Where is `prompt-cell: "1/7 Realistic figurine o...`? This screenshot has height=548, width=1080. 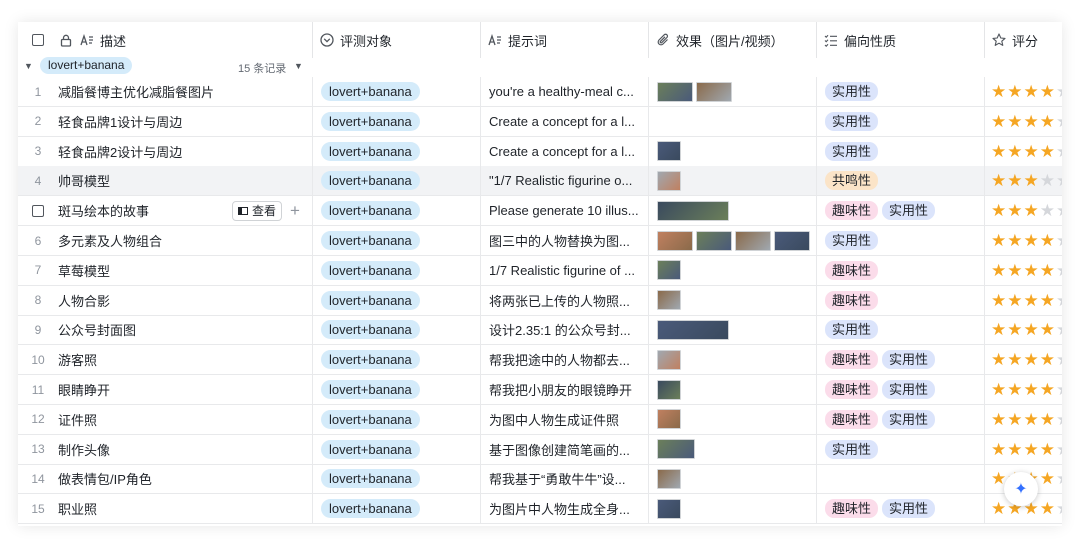 prompt-cell: "1/7 Realistic figurine o... is located at coordinates (565, 181).